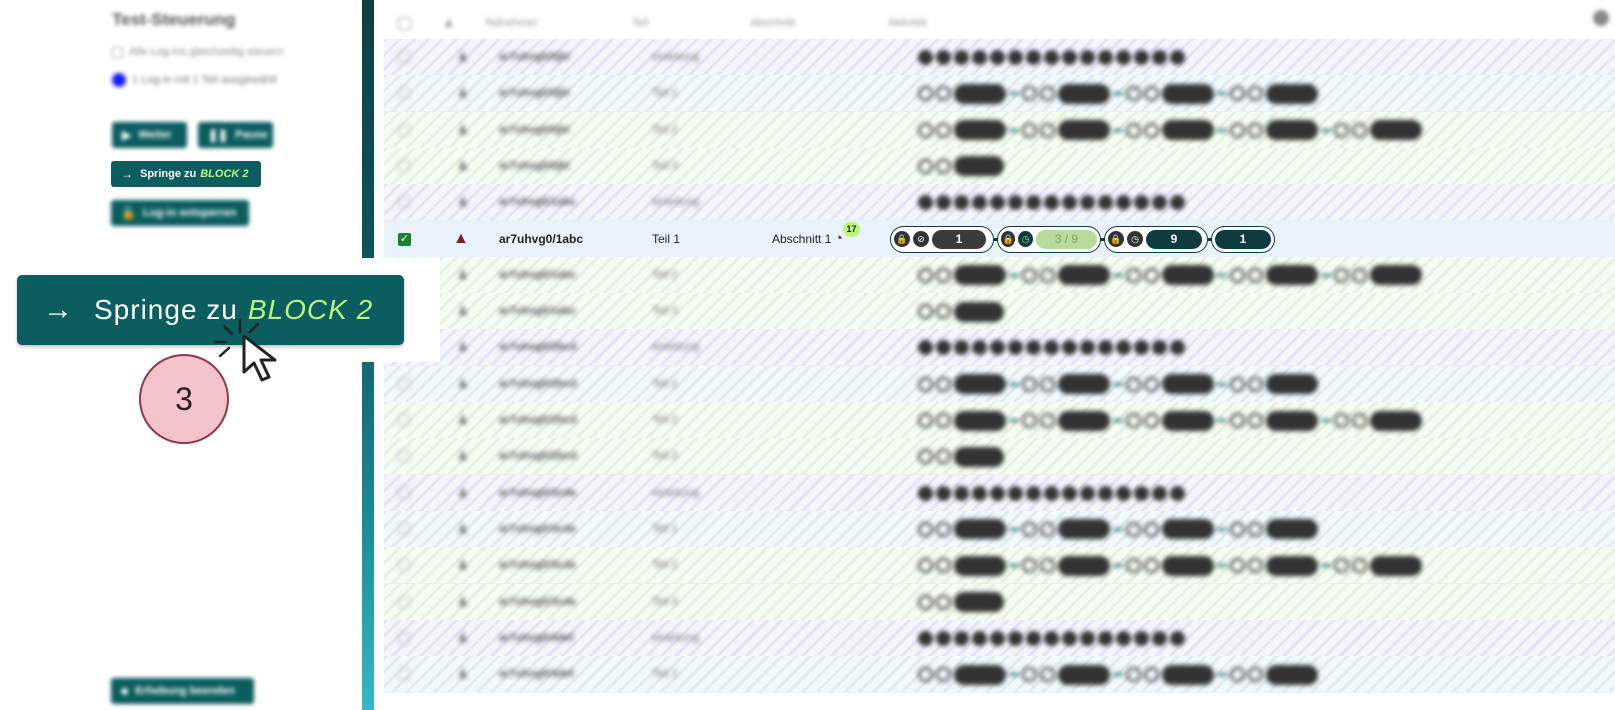 The width and height of the screenshot is (1615, 710). I want to click on row-cells: ♟ ar7uhvg0/2bcd Teil 3, so click(999, 456).